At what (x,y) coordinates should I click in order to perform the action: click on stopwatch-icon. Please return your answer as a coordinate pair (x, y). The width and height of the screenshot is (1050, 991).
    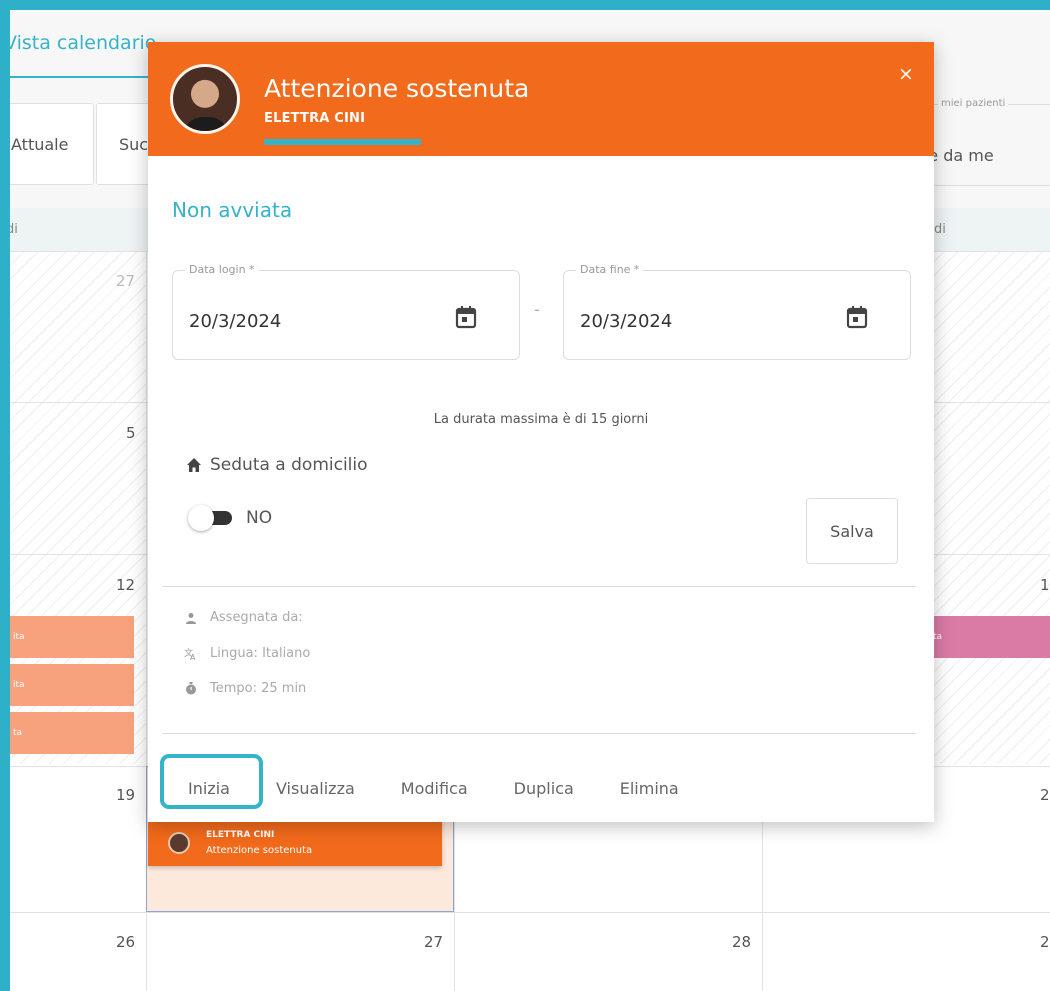
    Looking at the image, I should click on (191, 689).